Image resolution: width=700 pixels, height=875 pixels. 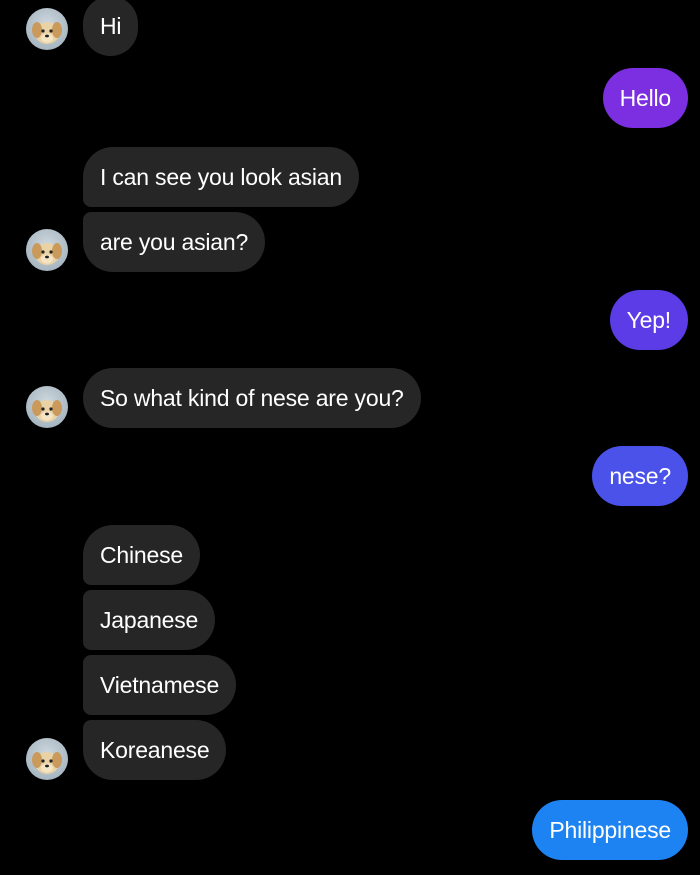 What do you see at coordinates (252, 398) in the screenshot?
I see `message-bubble-incoming: So what kind of nese are you?` at bounding box center [252, 398].